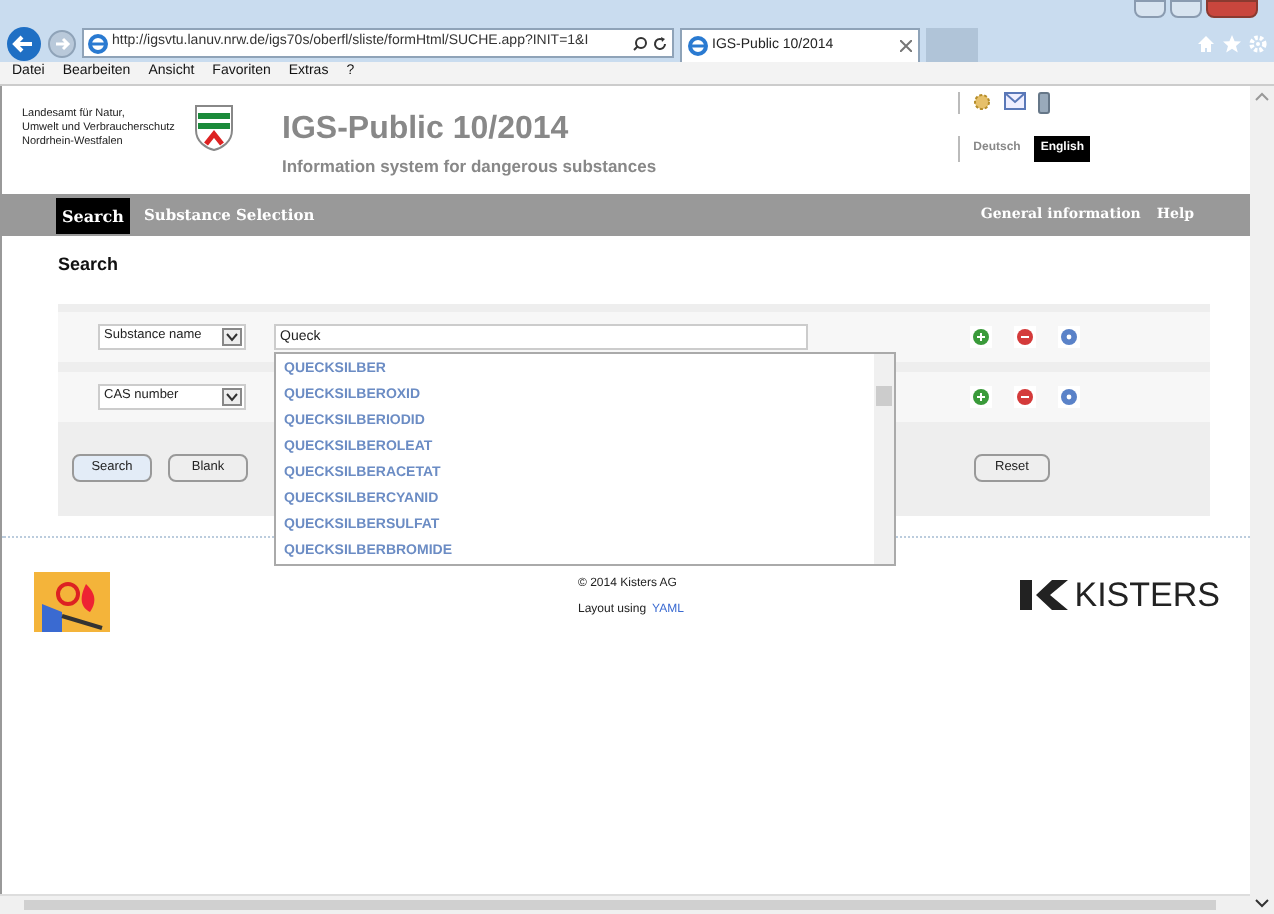  I want to click on back-button, so click(24, 43).